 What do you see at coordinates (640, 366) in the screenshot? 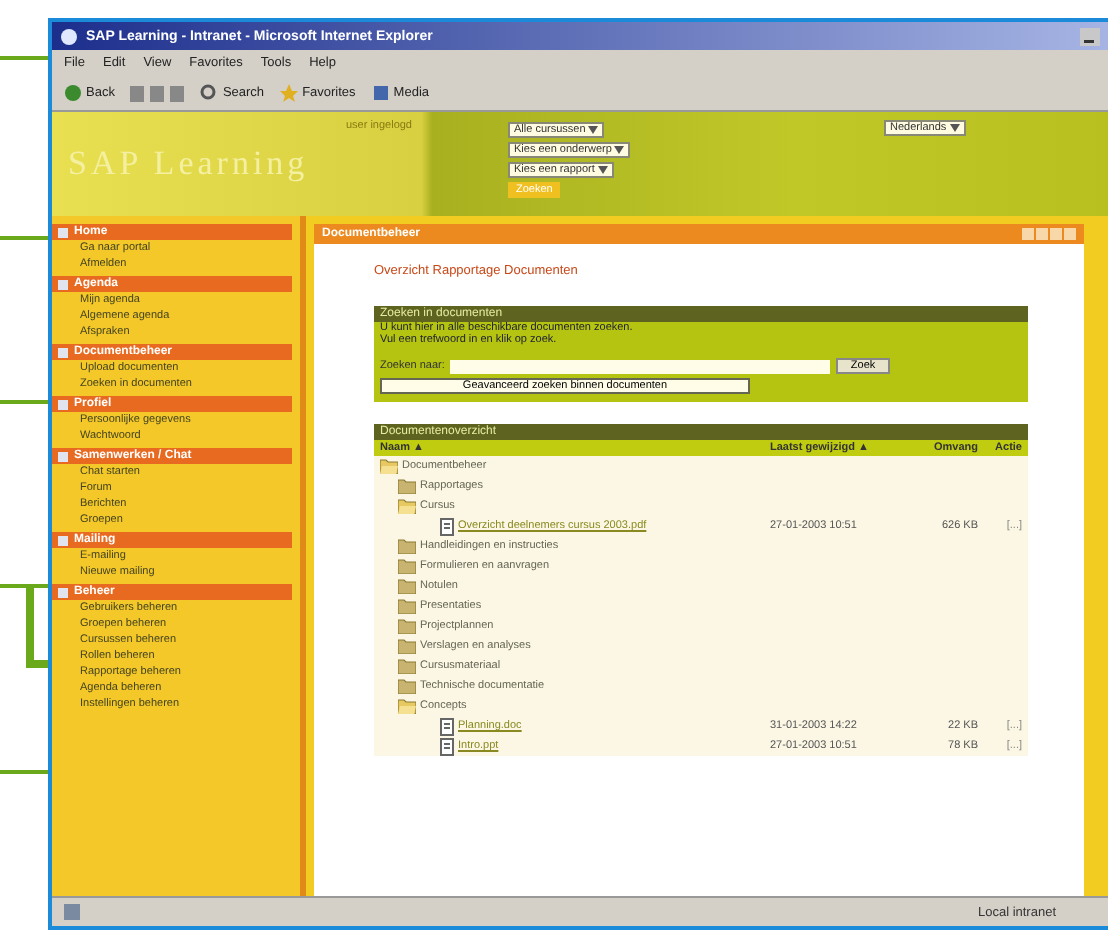
I see `search-field` at bounding box center [640, 366].